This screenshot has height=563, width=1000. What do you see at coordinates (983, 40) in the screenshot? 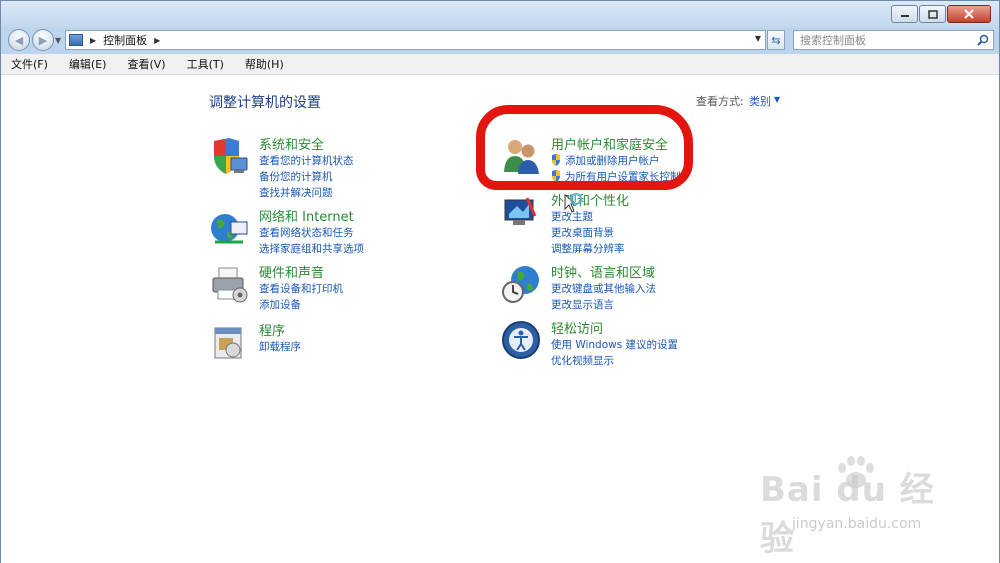
I see `search-icon` at bounding box center [983, 40].